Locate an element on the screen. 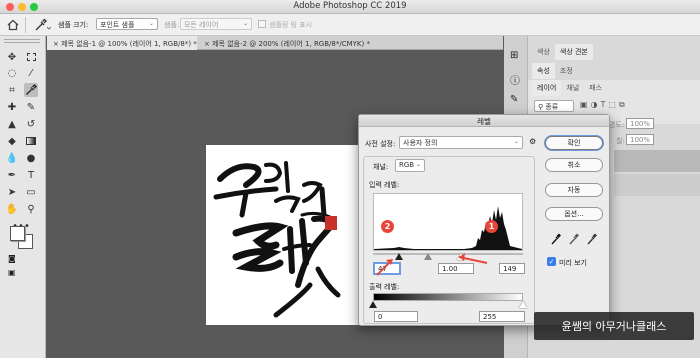 The height and width of the screenshot is (358, 700). options-bar: 샘플 크기: 포인트 샘플 ⌄ 샘플: 모든 레이어 ⌄ 샘플링 링 표시 is located at coordinates (350, 25).